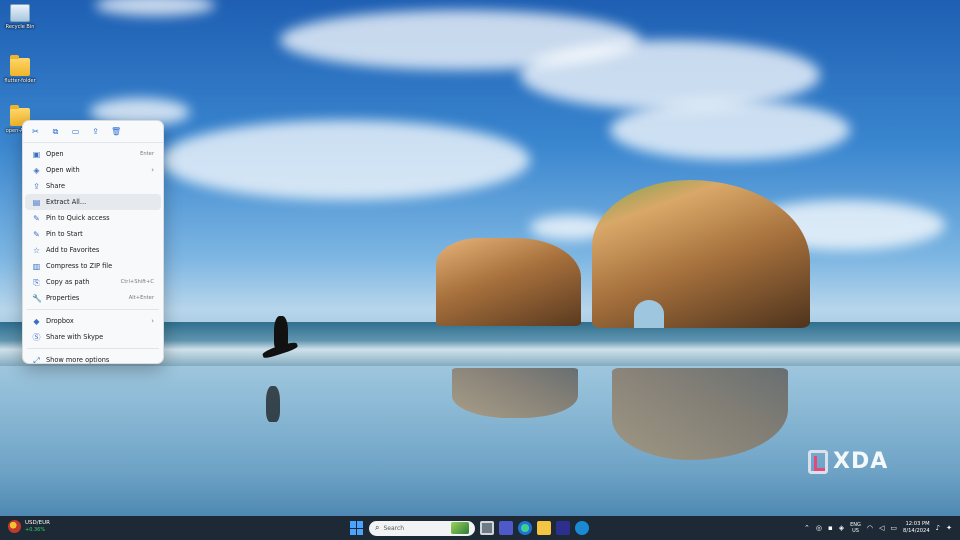 This screenshot has height=540, width=960. I want to click on menu-item-copy-path: ⎘ Copy as path Ctrl+Shift+C, so click(93, 282).